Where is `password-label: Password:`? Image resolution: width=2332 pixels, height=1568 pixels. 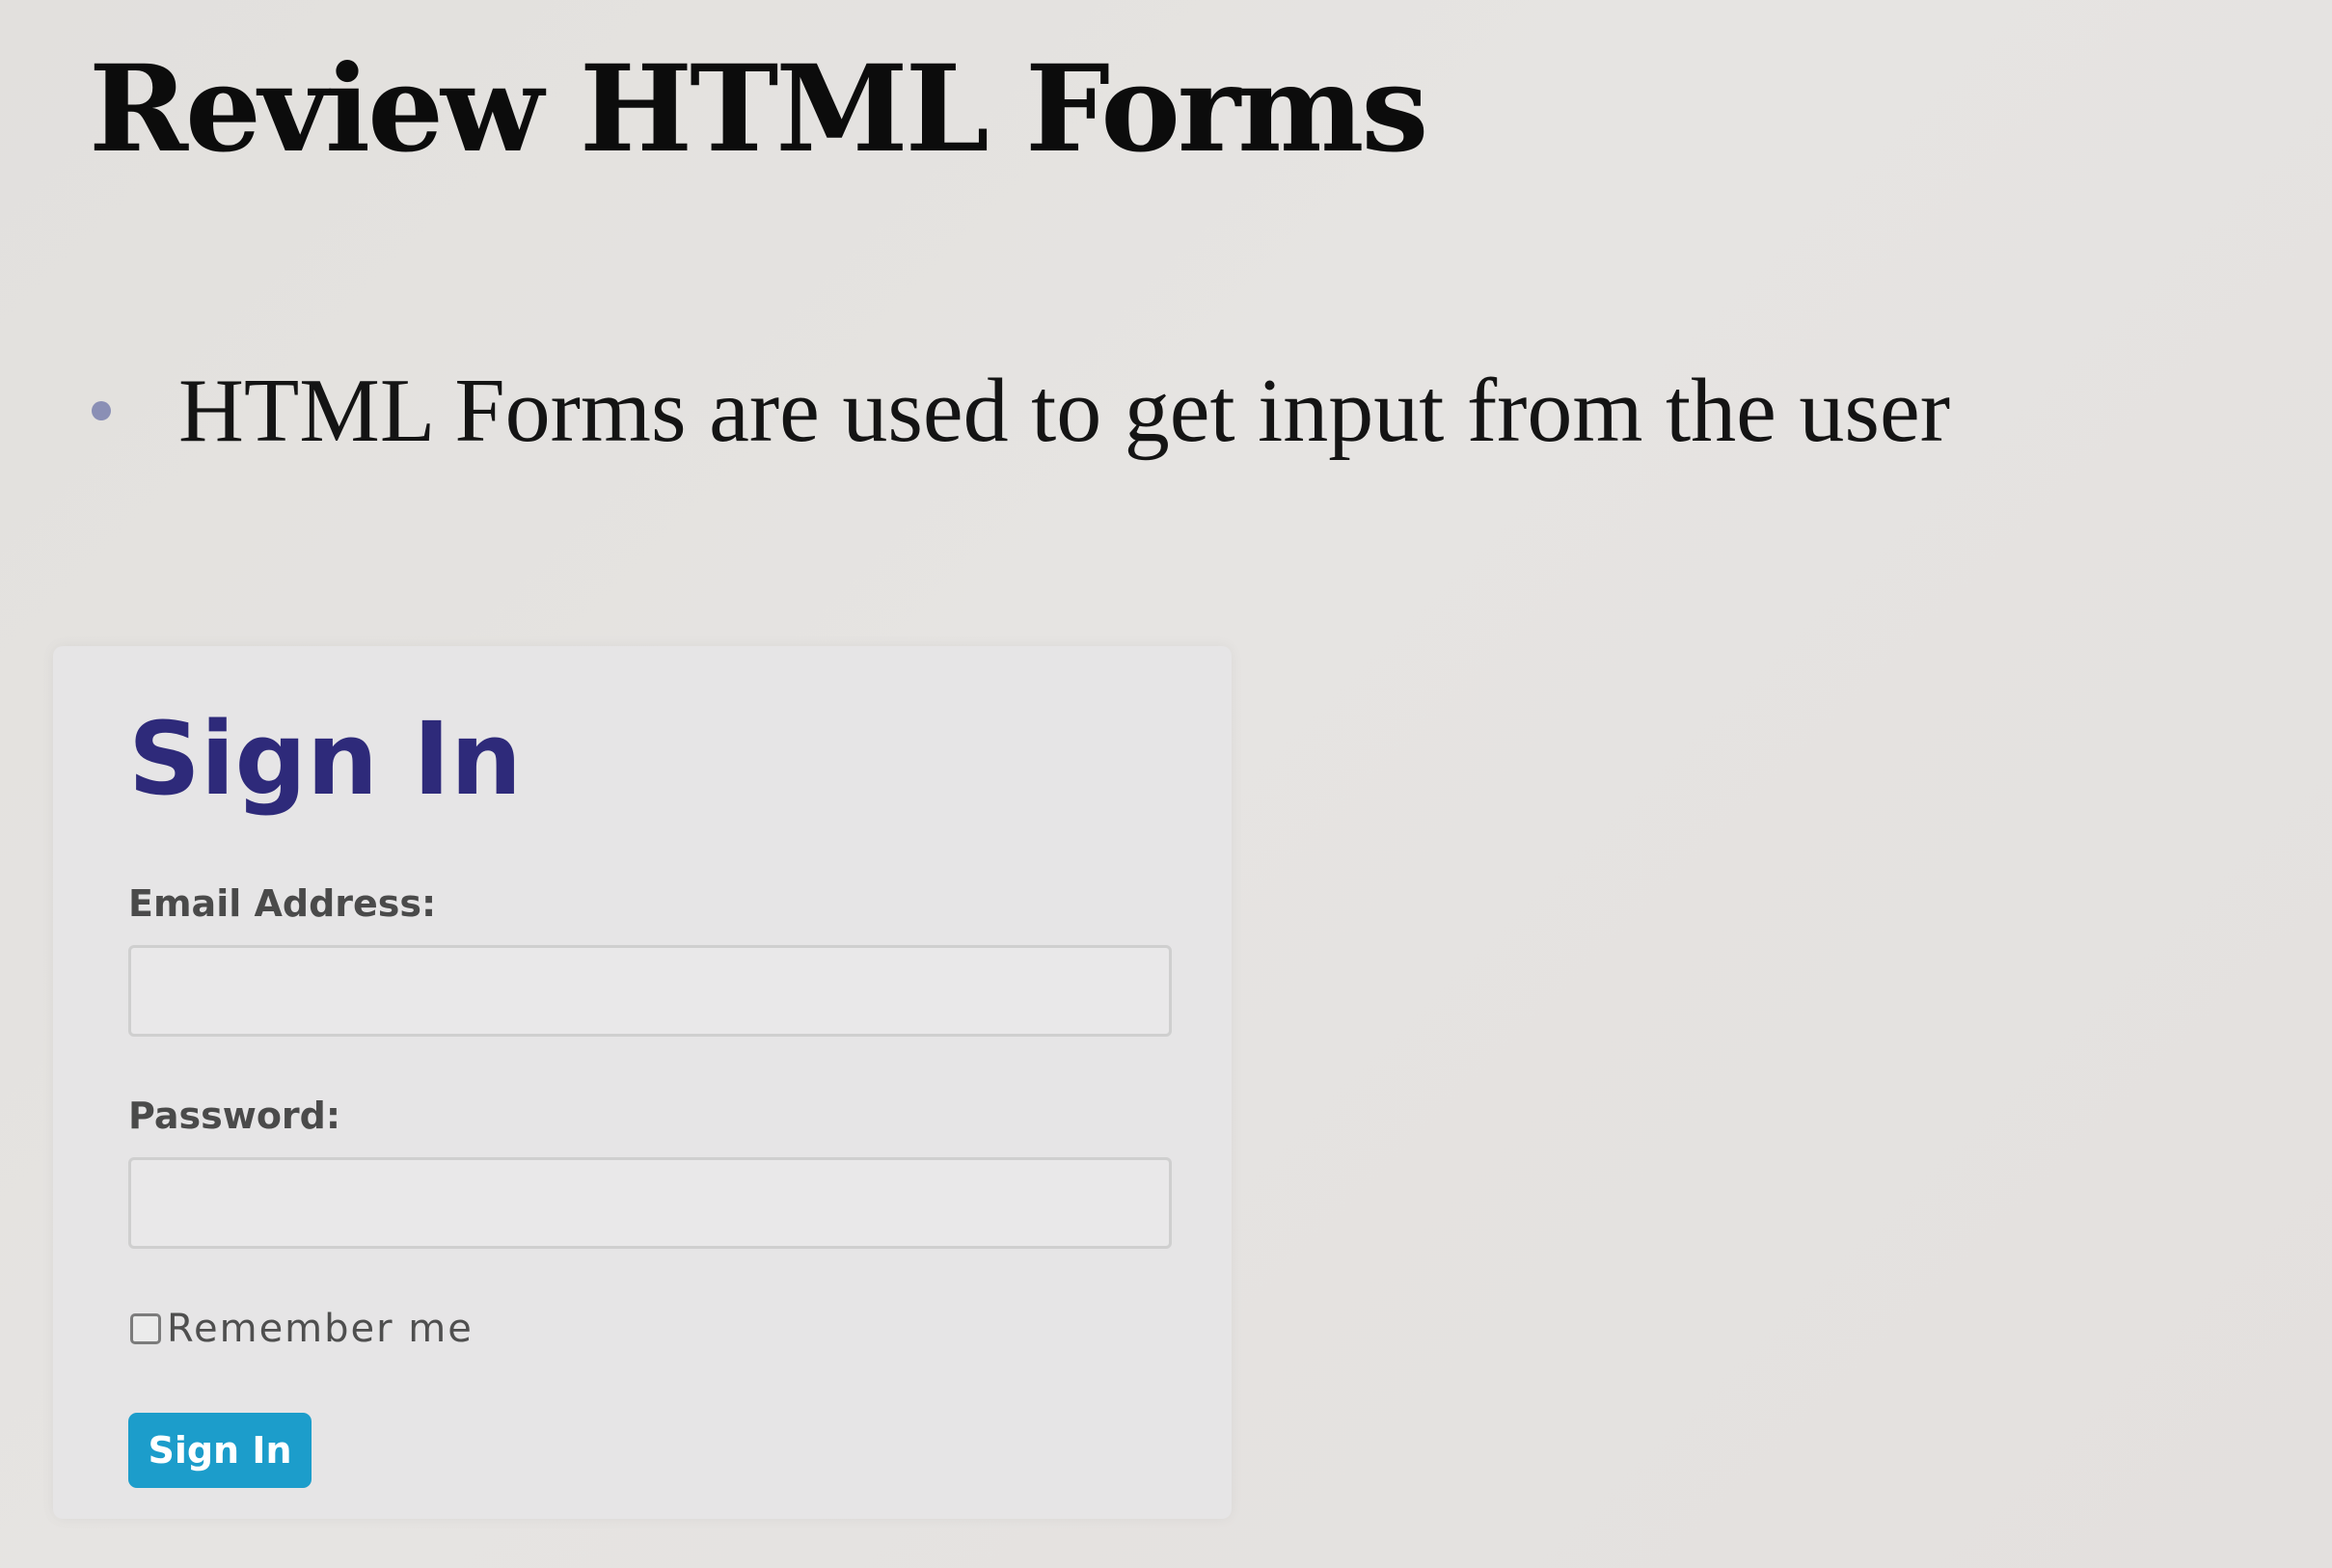 password-label: Password: is located at coordinates (234, 1116).